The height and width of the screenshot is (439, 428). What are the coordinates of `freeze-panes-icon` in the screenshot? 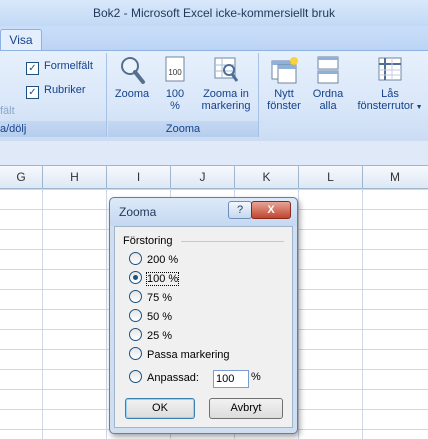 It's located at (390, 70).